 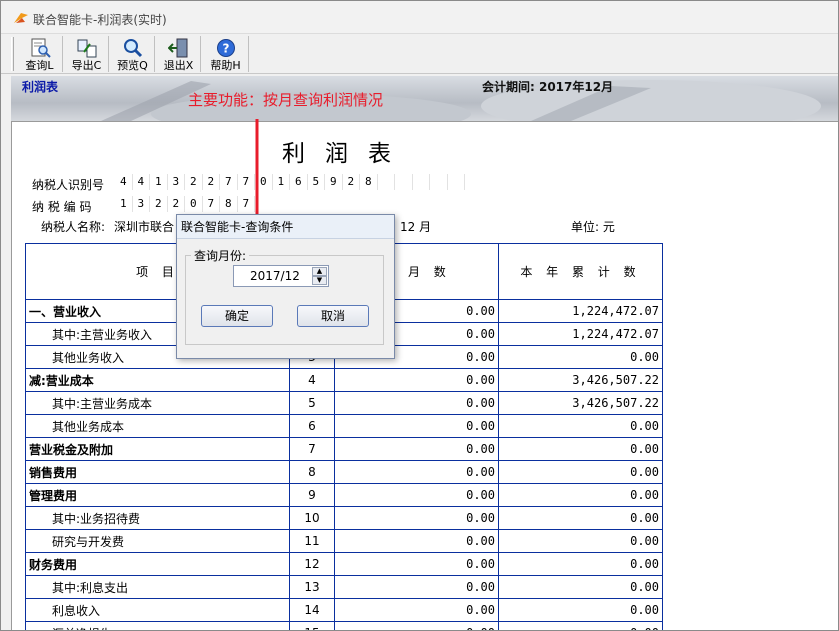 I want to click on export-button-label: 导出C, so click(x=86, y=65).